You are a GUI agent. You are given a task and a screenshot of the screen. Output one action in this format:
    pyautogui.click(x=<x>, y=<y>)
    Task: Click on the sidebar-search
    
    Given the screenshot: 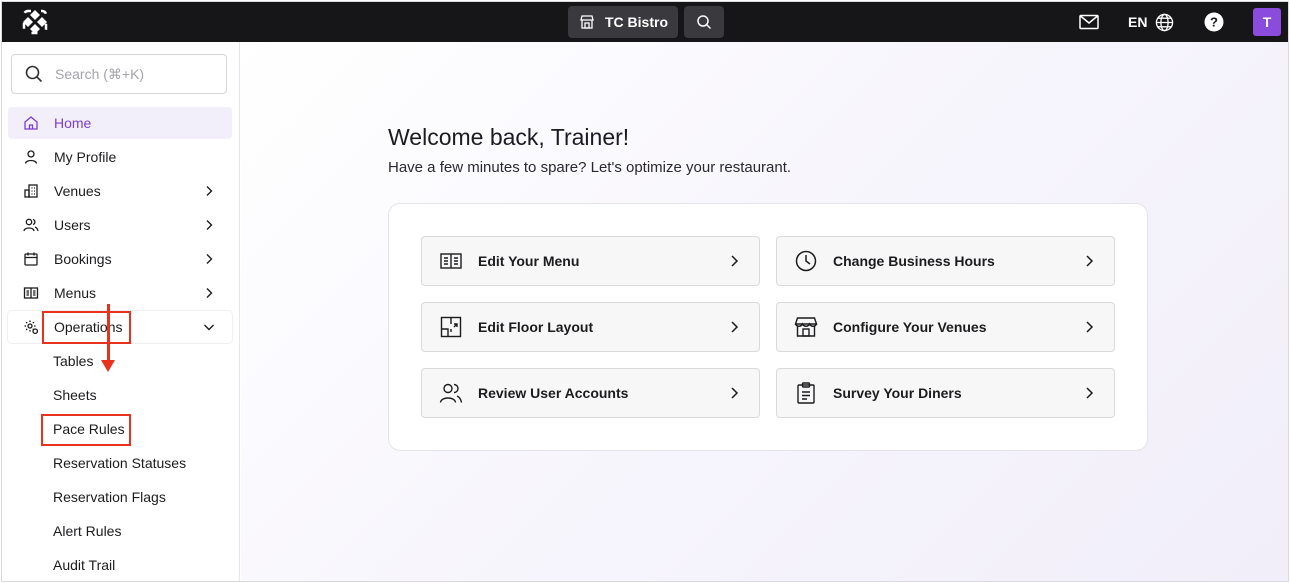 What is the action you would take?
    pyautogui.click(x=119, y=74)
    